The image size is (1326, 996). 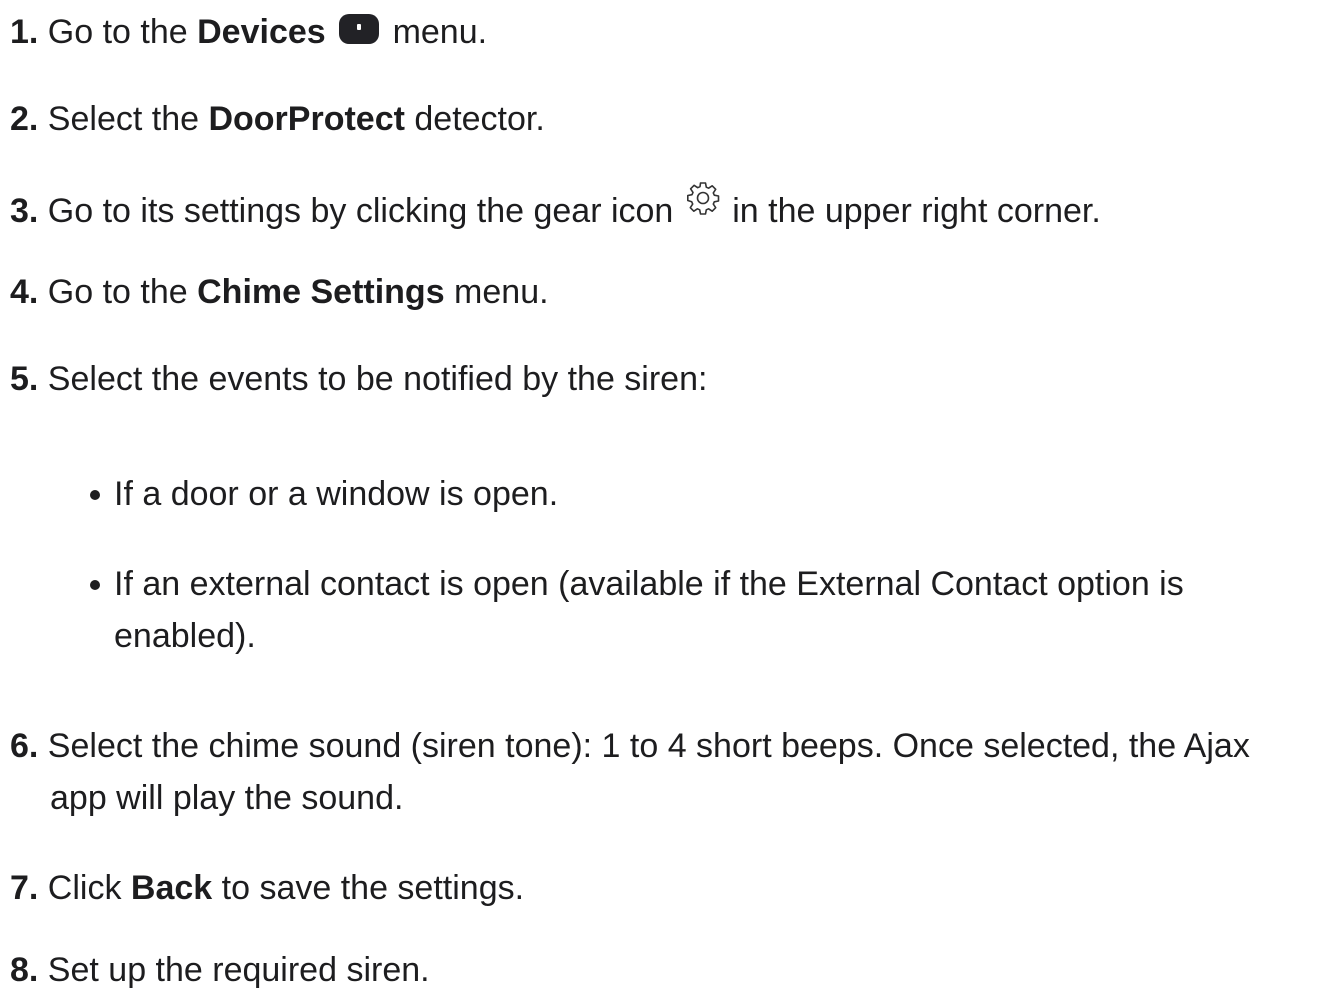 What do you see at coordinates (24, 888) in the screenshot?
I see `step-number: 7.` at bounding box center [24, 888].